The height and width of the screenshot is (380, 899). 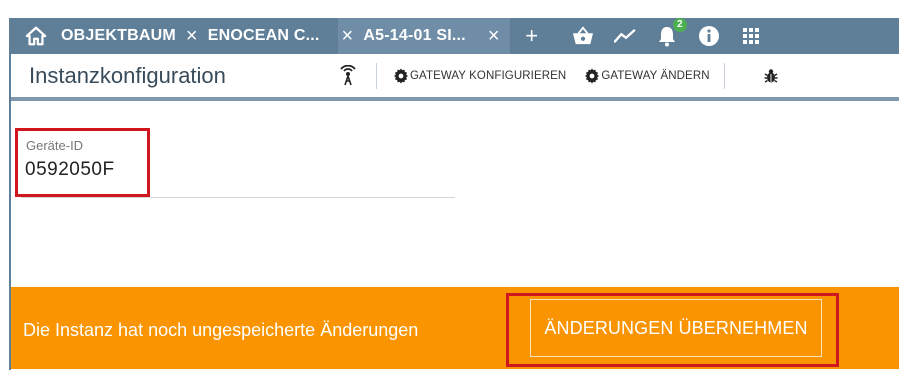 I want to click on configure-gateway-label: GATEWAY KONFIGURIEREN, so click(x=488, y=75).